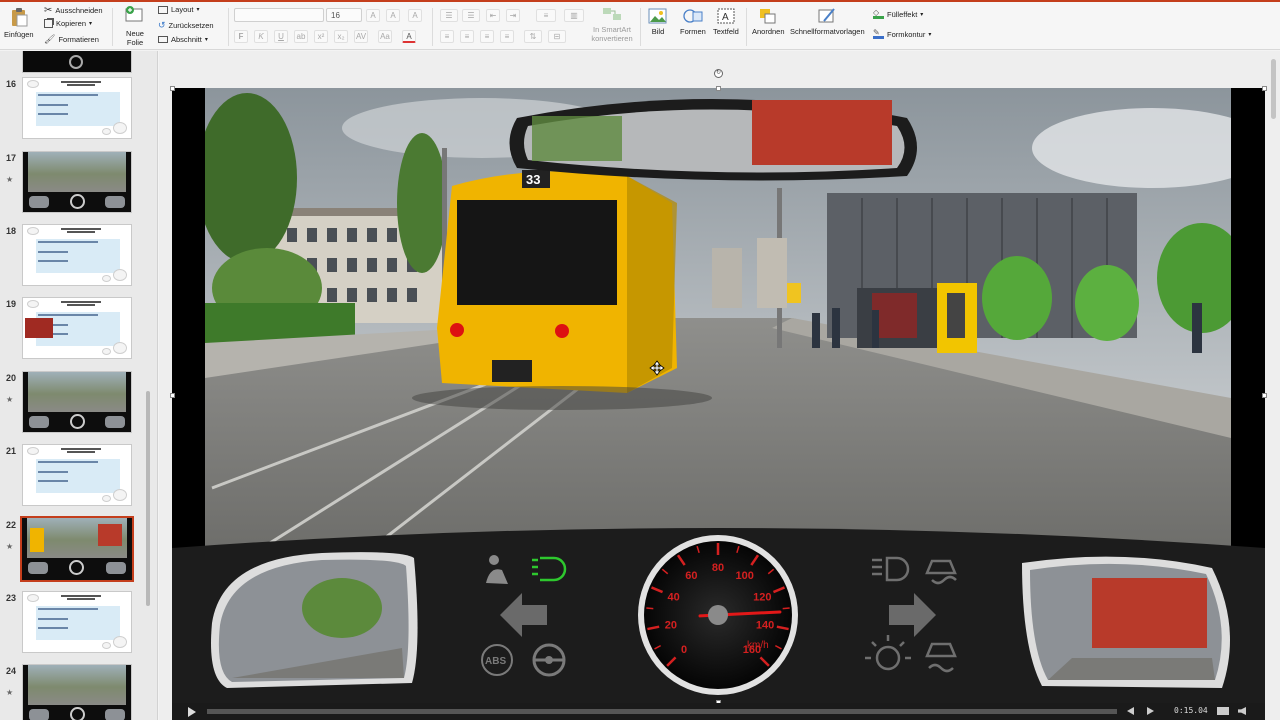 Image resolution: width=1280 pixels, height=720 pixels. Describe the element at coordinates (546, 15) in the screenshot. I see `line-spacing-icon: ≡` at that location.